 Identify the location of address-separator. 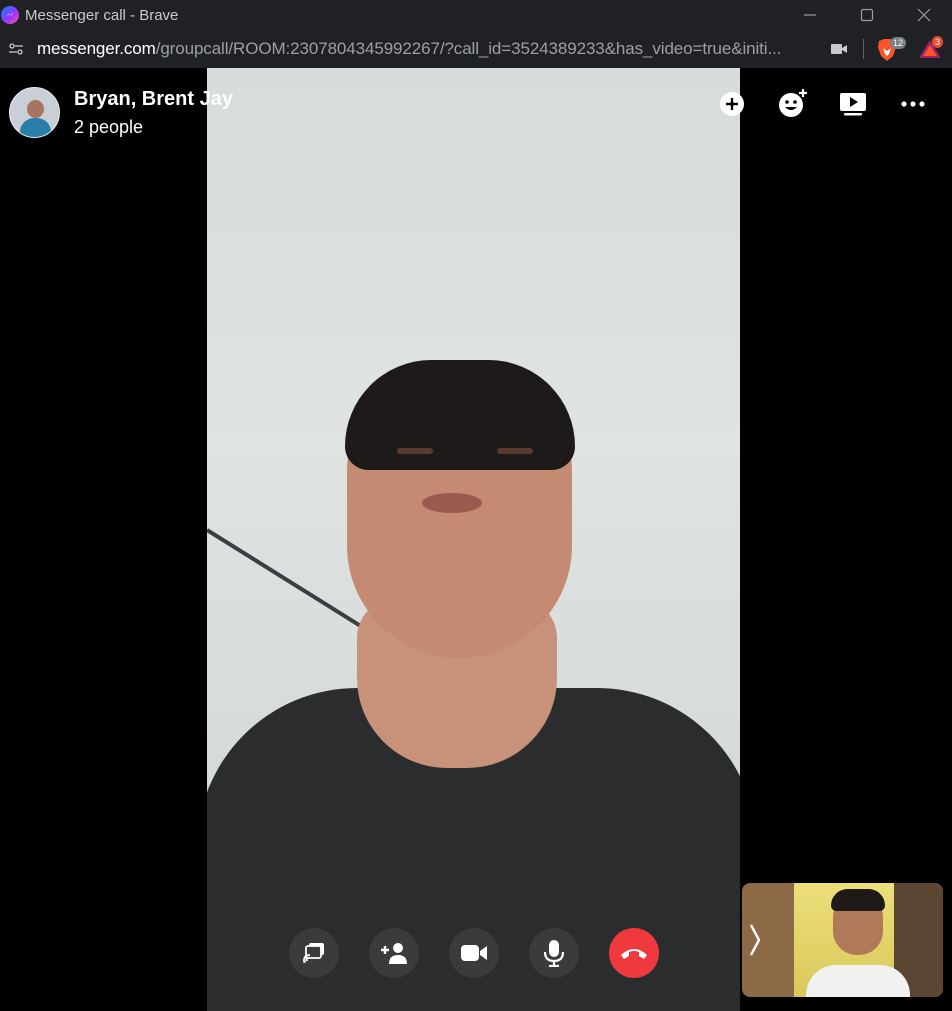
(863, 49).